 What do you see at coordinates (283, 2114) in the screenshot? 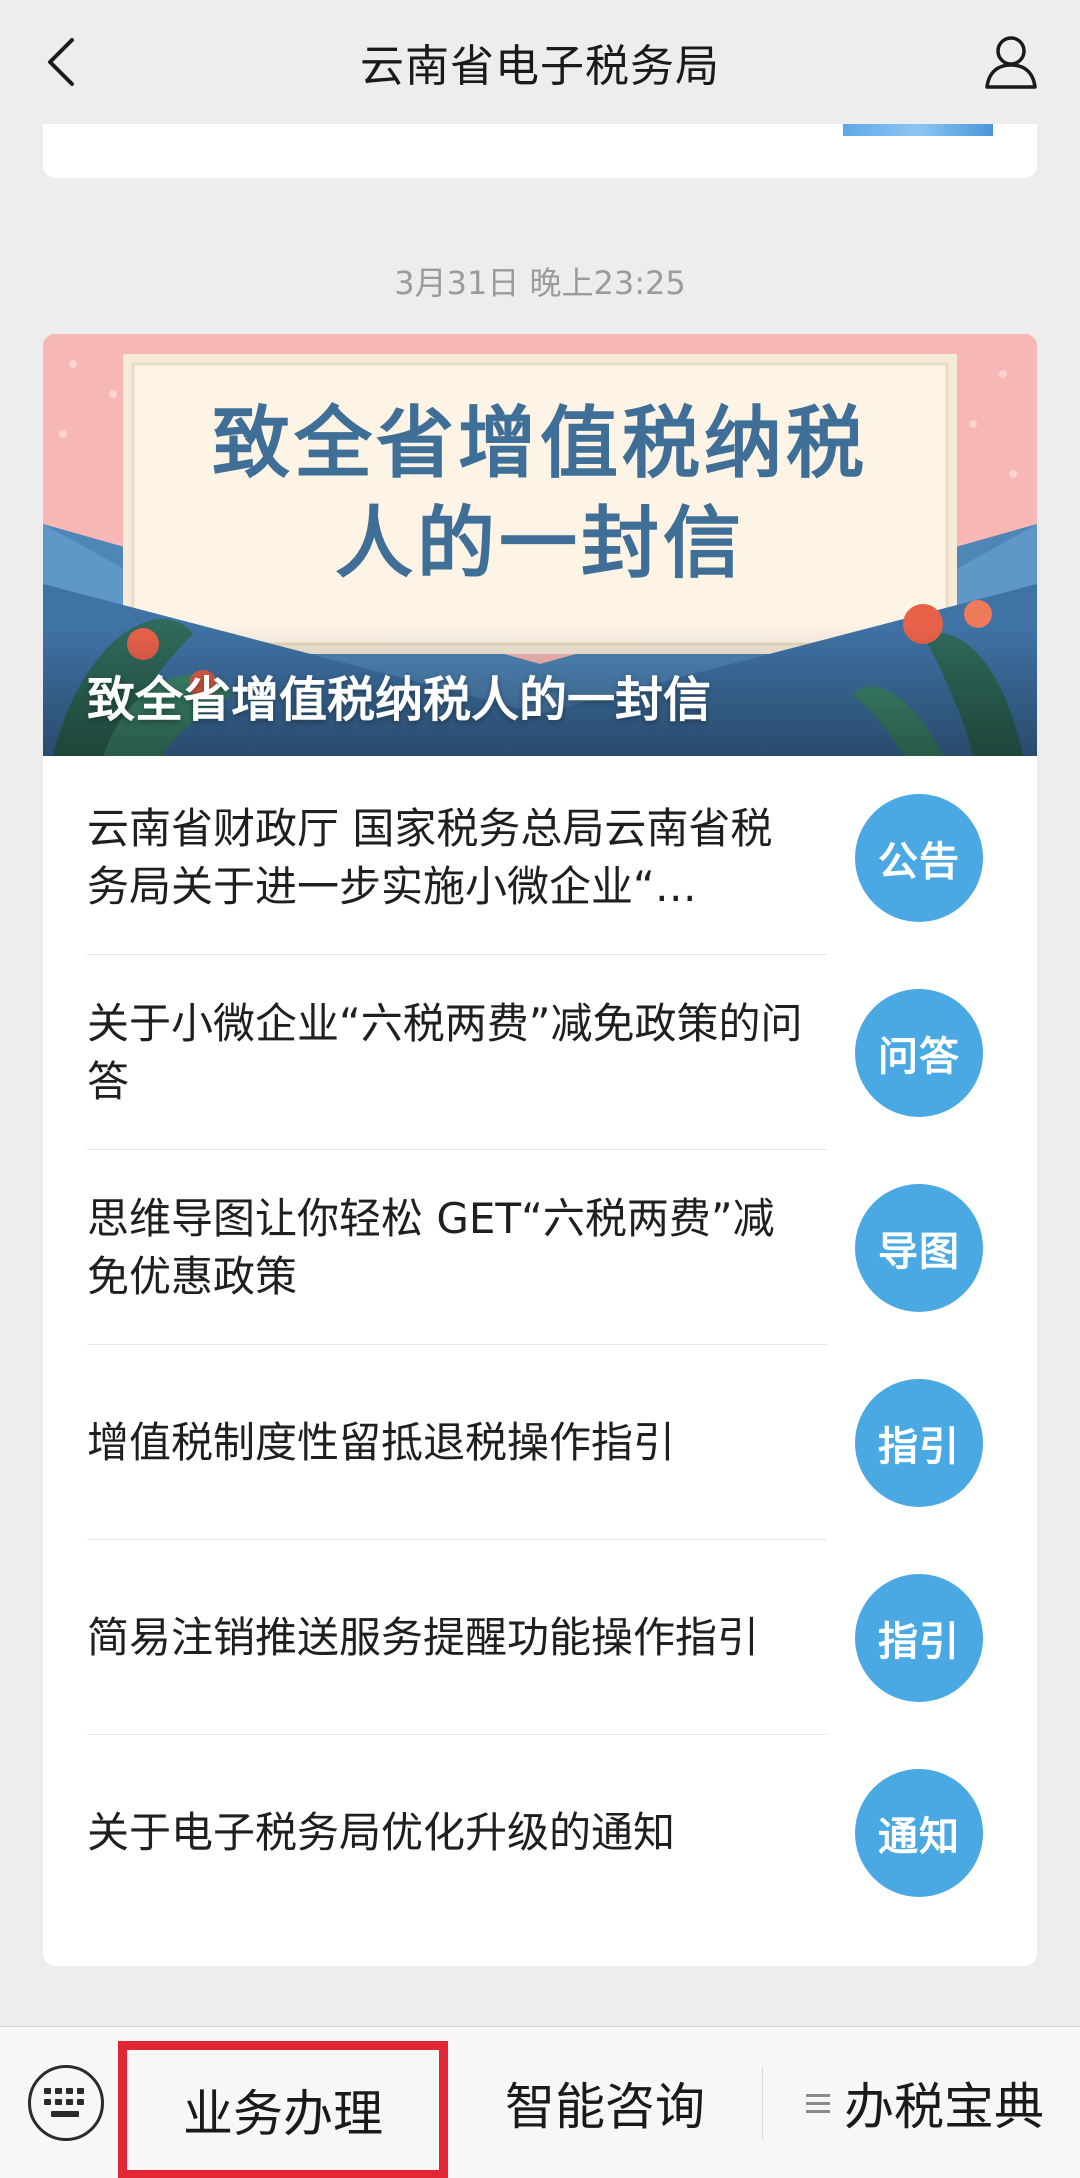
I see `menu-business-handling-label: 业务办理` at bounding box center [283, 2114].